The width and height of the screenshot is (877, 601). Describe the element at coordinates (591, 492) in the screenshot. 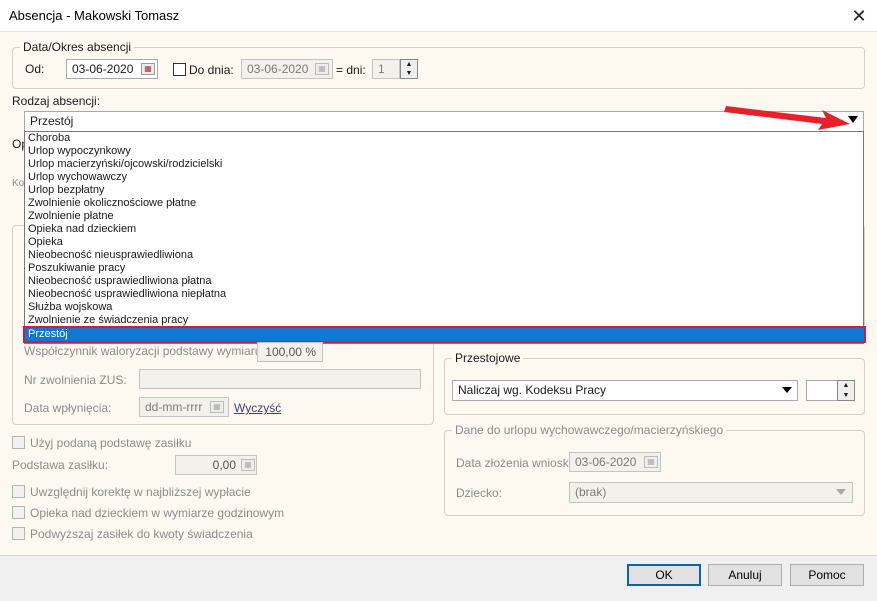

I see `child-value: (brak)` at that location.